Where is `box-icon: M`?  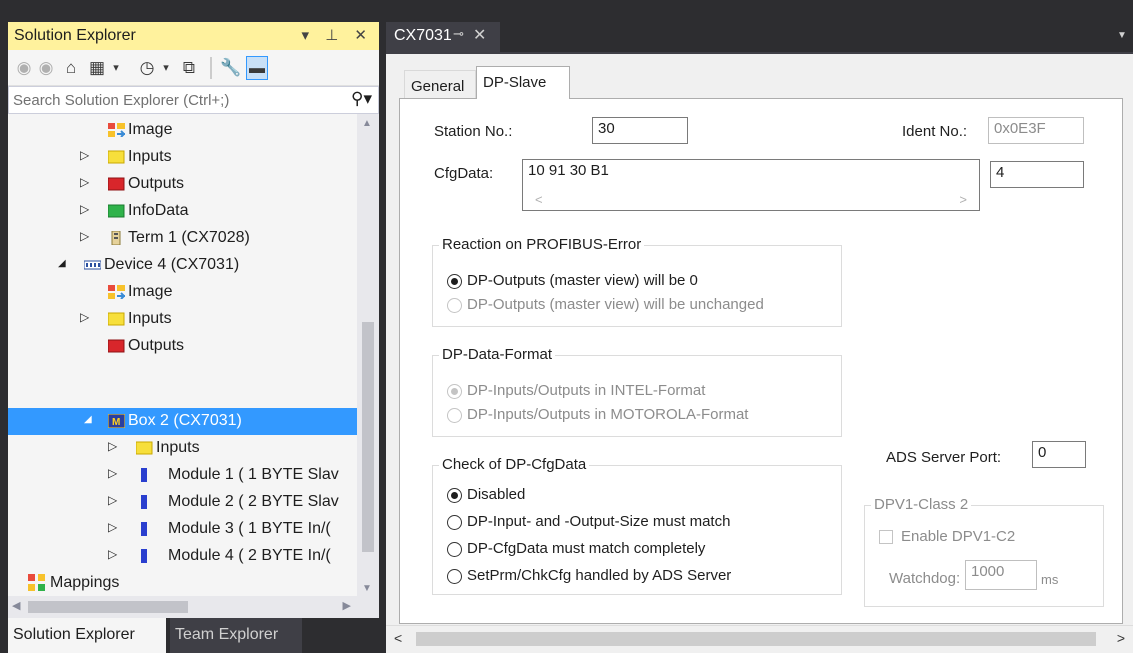 box-icon: M is located at coordinates (116, 421).